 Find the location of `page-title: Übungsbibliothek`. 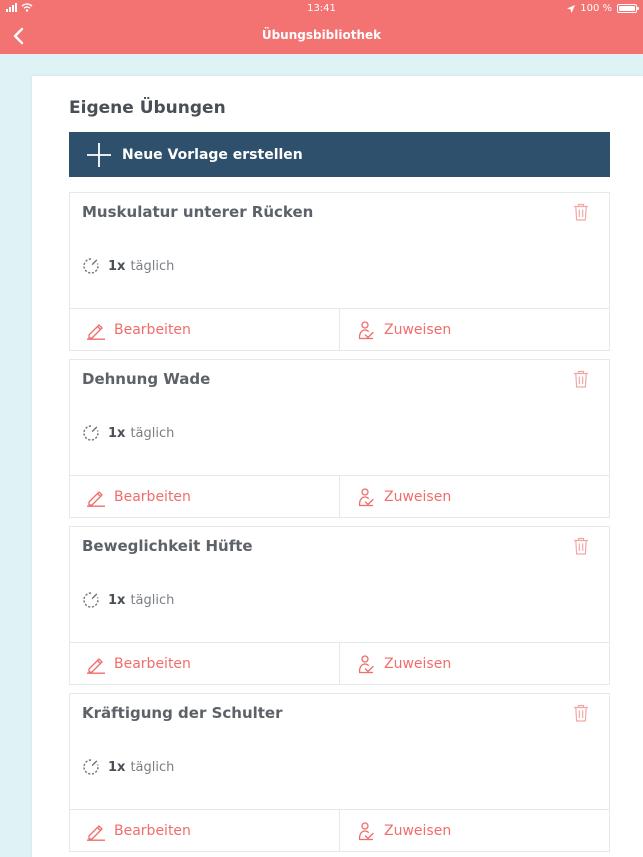

page-title: Übungsbibliothek is located at coordinates (321, 35).